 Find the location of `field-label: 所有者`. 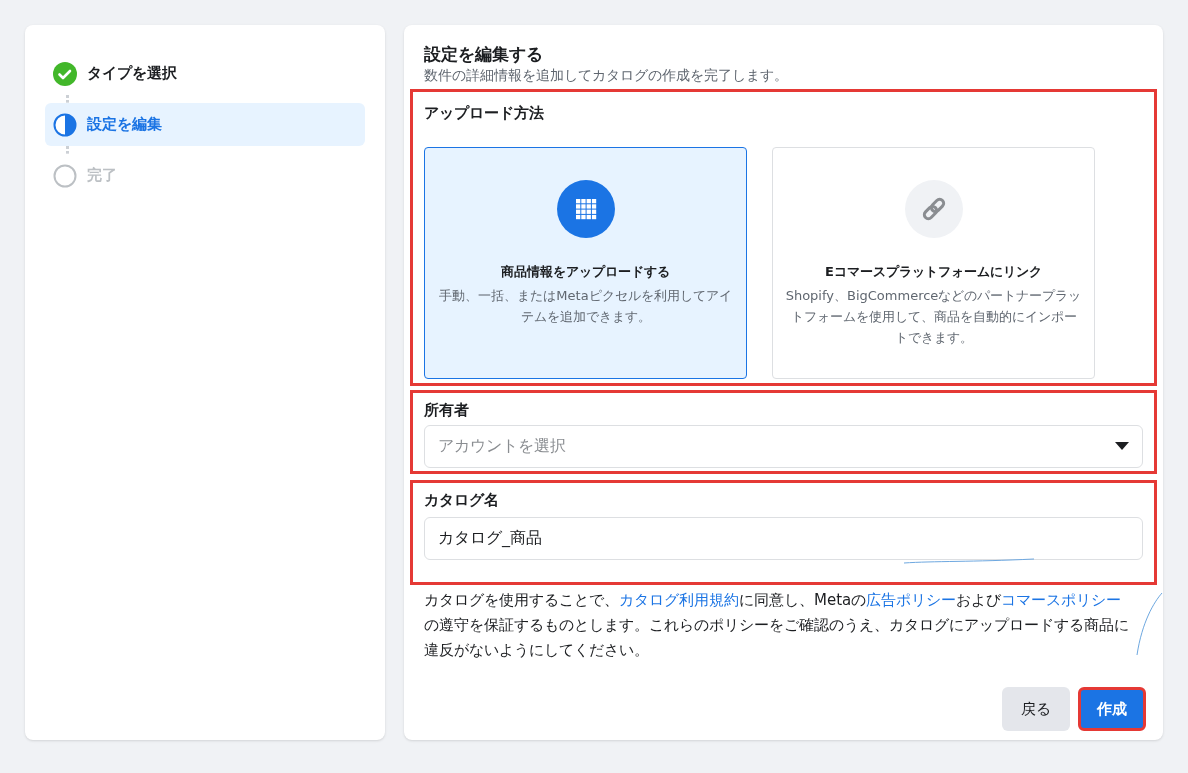

field-label: 所有者 is located at coordinates (447, 410).